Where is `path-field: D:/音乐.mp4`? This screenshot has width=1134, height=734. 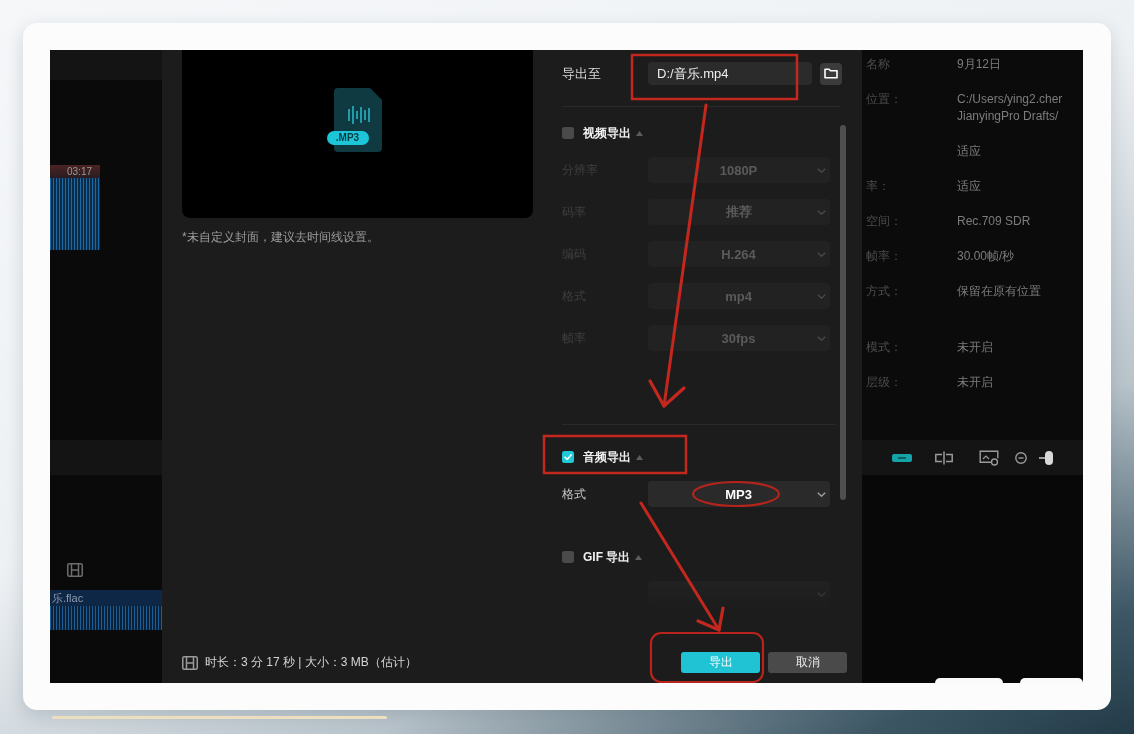 path-field: D:/音乐.mp4 is located at coordinates (730, 73).